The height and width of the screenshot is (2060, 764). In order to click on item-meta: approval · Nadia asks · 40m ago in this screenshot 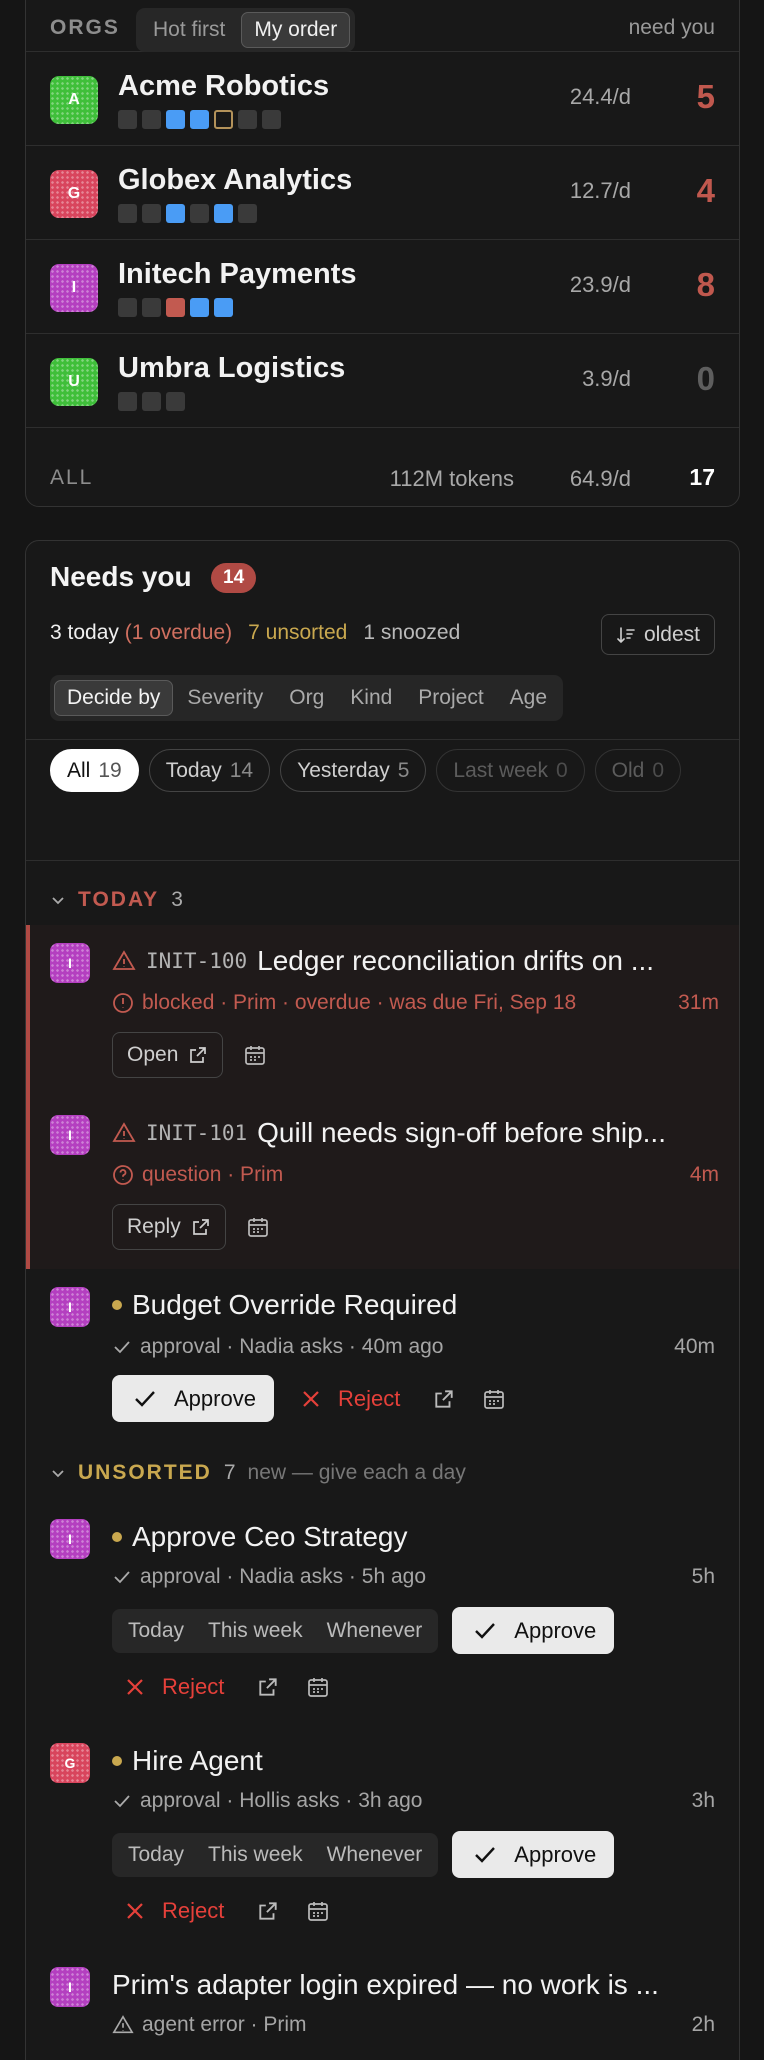, I will do `click(292, 1346)`.